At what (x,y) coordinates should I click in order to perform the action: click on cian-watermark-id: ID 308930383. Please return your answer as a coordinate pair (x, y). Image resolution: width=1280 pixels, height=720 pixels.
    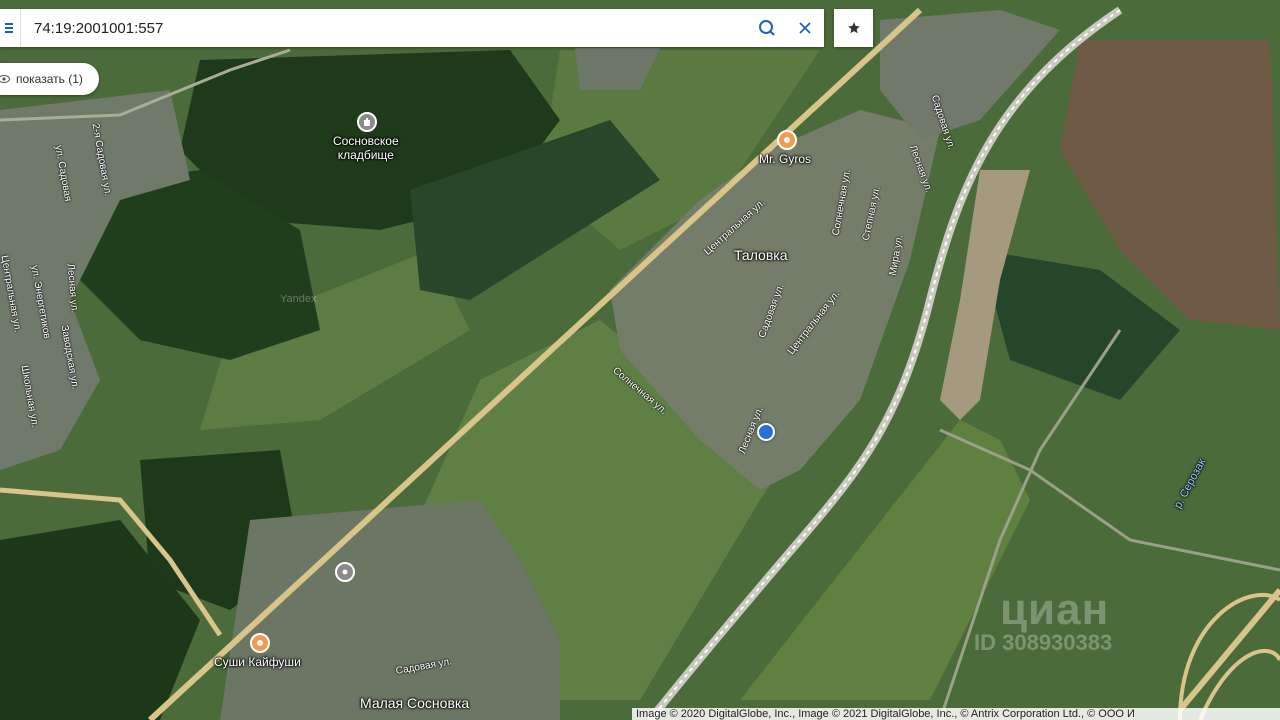
    Looking at the image, I should click on (1043, 642).